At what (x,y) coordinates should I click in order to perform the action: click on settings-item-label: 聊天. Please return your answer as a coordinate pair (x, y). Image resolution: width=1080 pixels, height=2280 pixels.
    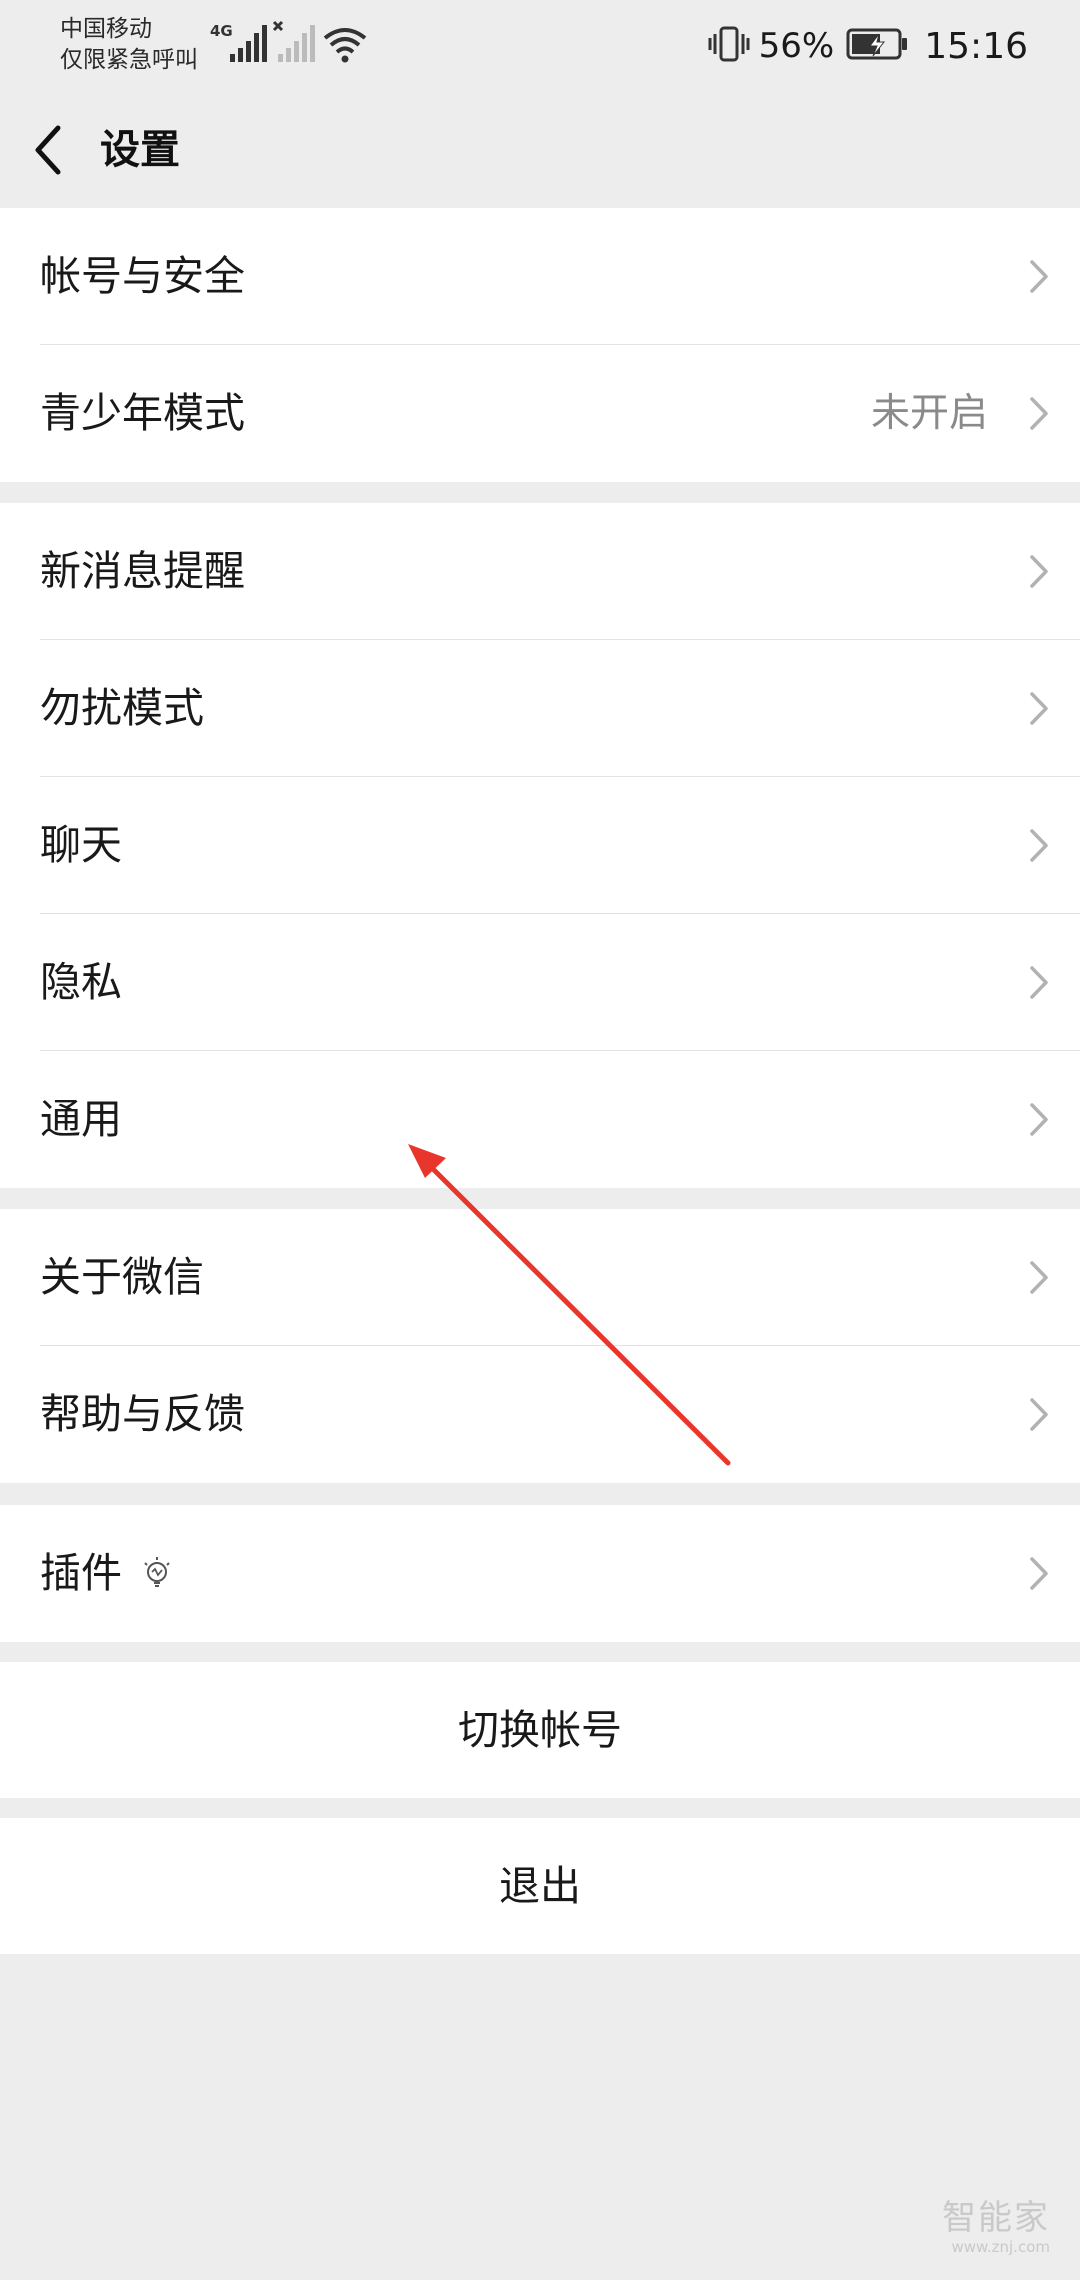
    Looking at the image, I should click on (81, 845).